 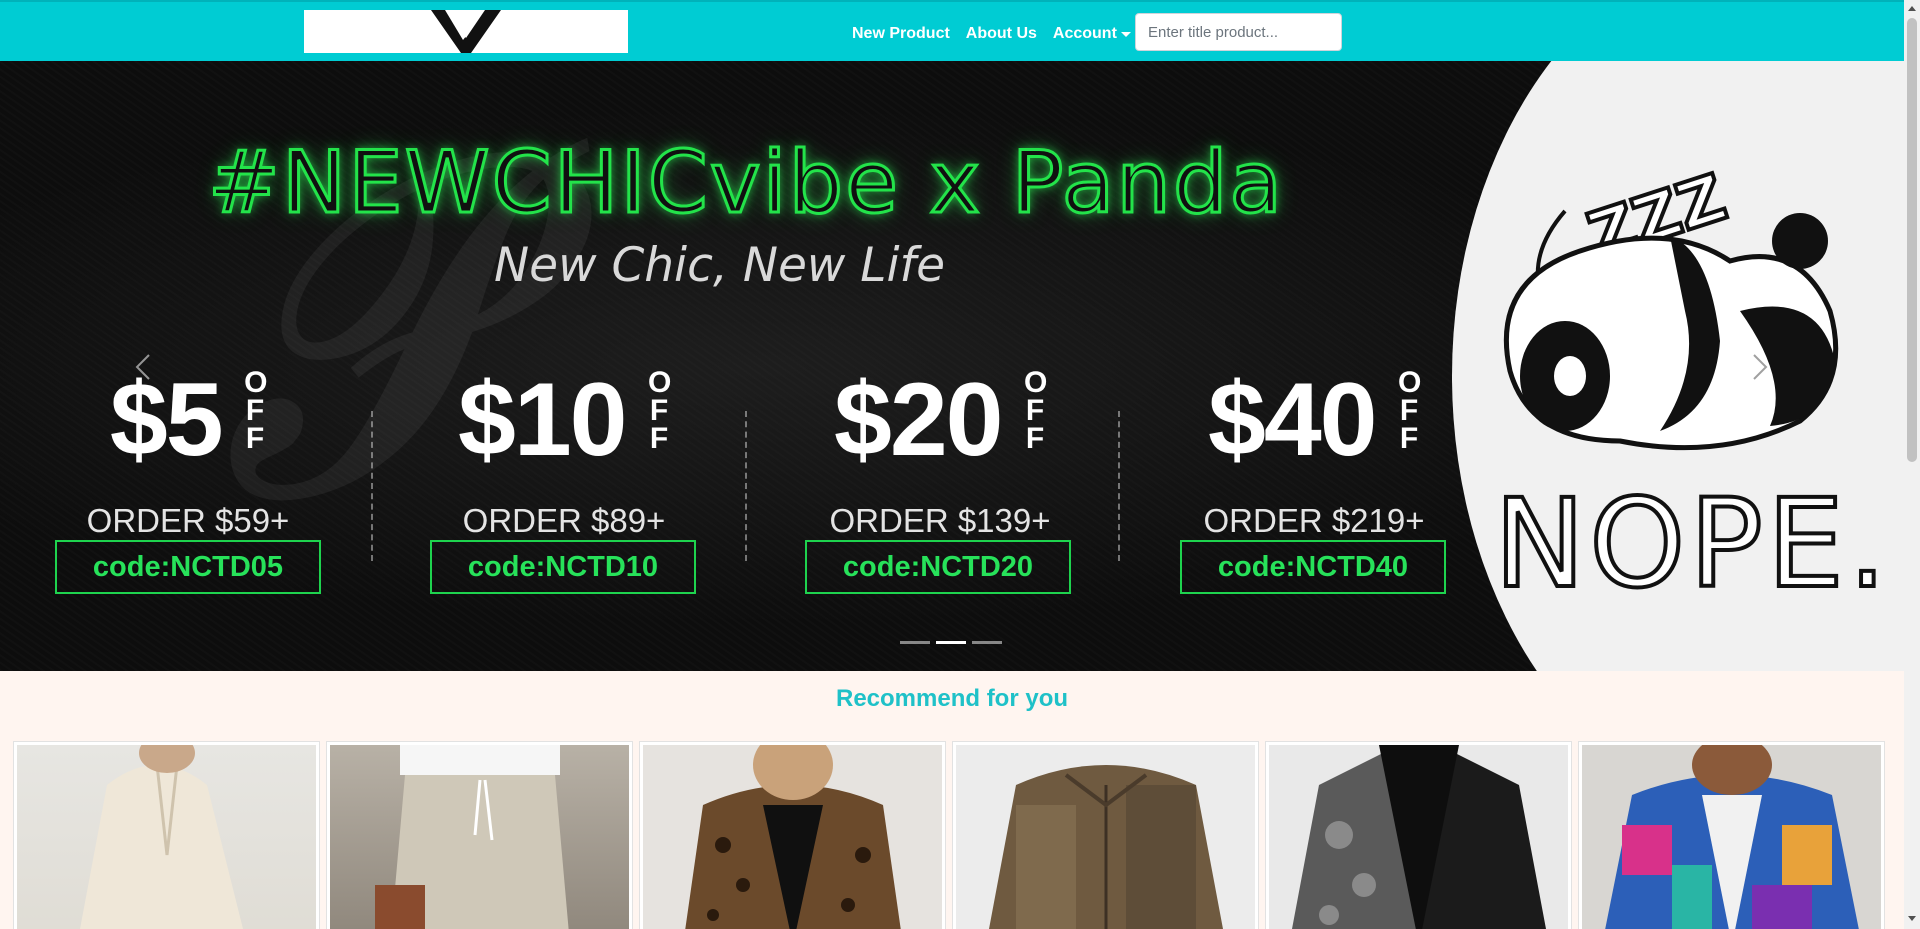 What do you see at coordinates (719, 265) in the screenshot?
I see `banner-subline: New Chic, New Life` at bounding box center [719, 265].